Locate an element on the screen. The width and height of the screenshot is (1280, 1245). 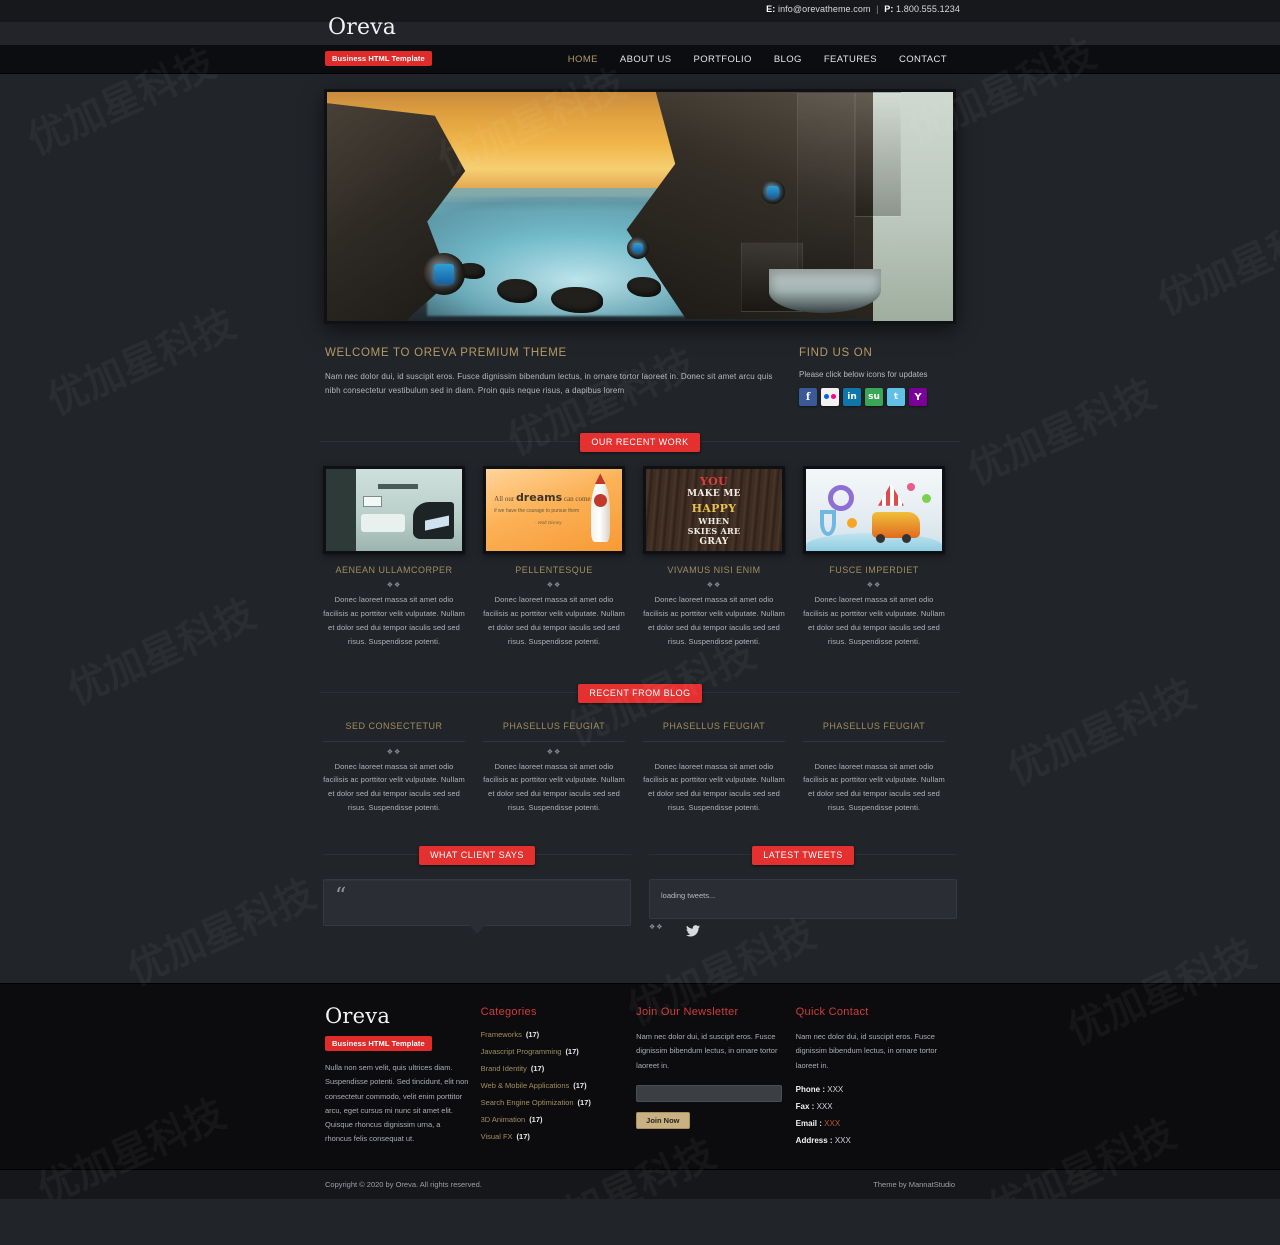
email-label: E: is located at coordinates (771, 9).